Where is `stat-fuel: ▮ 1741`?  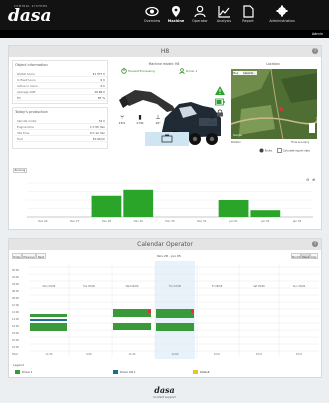 stat-fuel: ▮ 1741 is located at coordinates (140, 119).